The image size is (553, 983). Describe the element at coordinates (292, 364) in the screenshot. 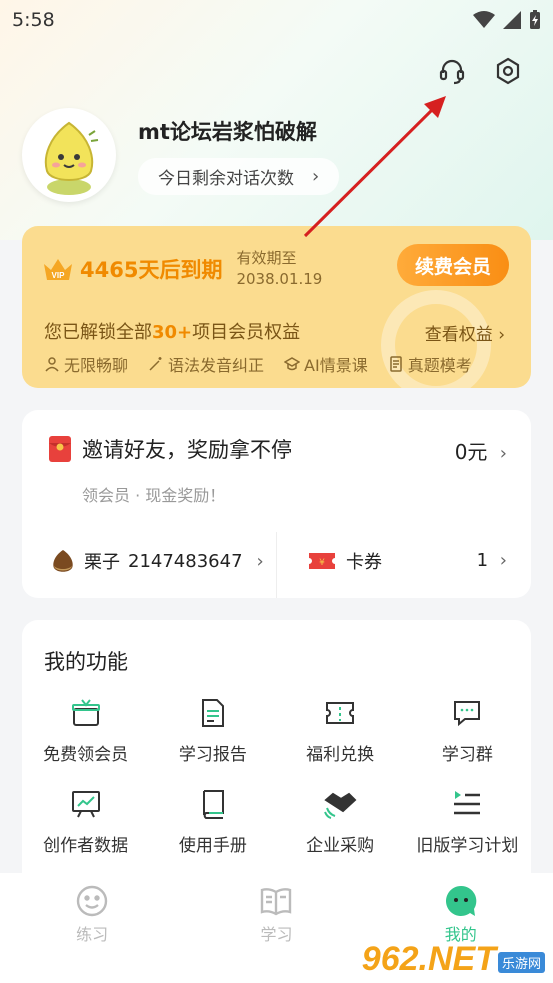

I see `graduation-cap-icon` at that location.